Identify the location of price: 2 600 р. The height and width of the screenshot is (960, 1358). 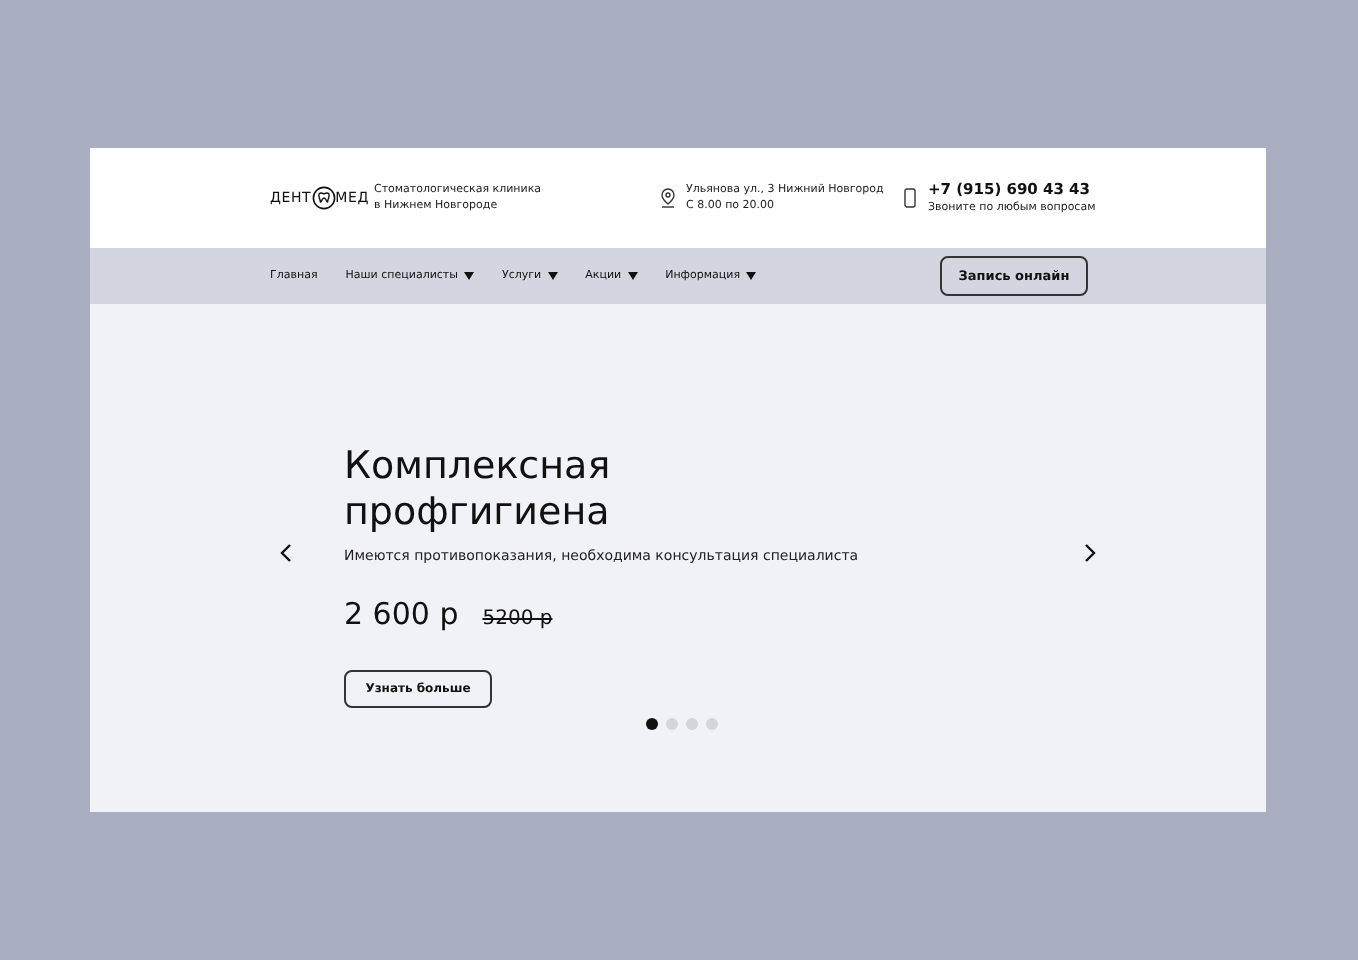
(401, 614).